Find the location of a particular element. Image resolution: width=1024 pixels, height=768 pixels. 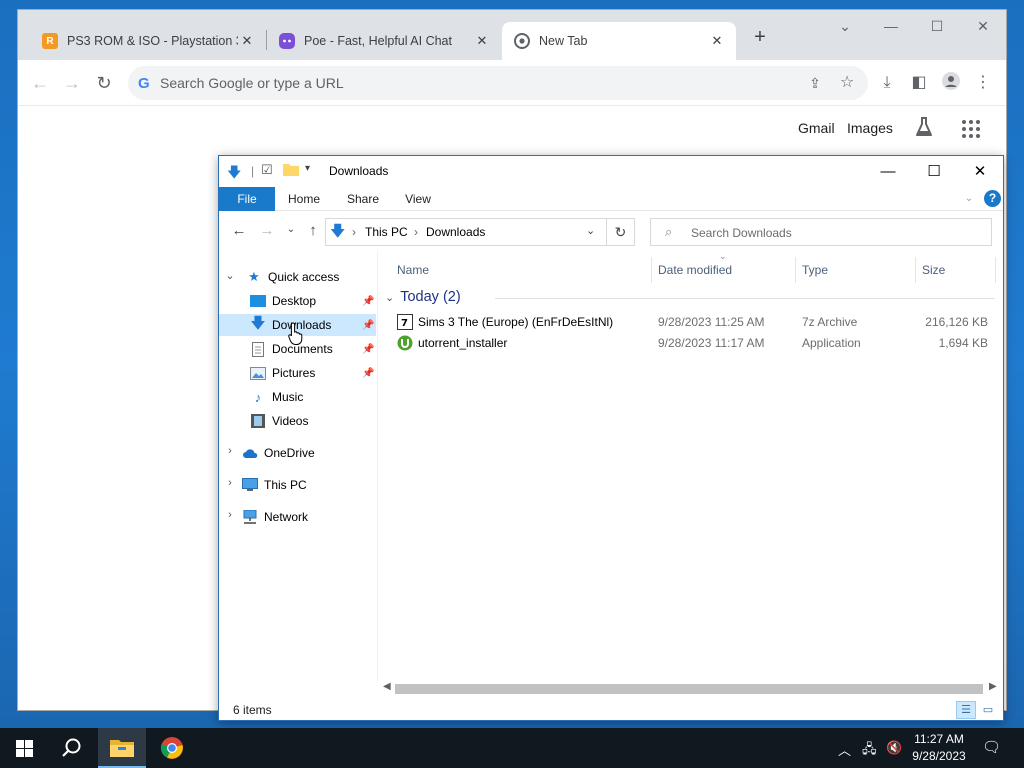

ribbon-tab-home: Home is located at coordinates (304, 199).